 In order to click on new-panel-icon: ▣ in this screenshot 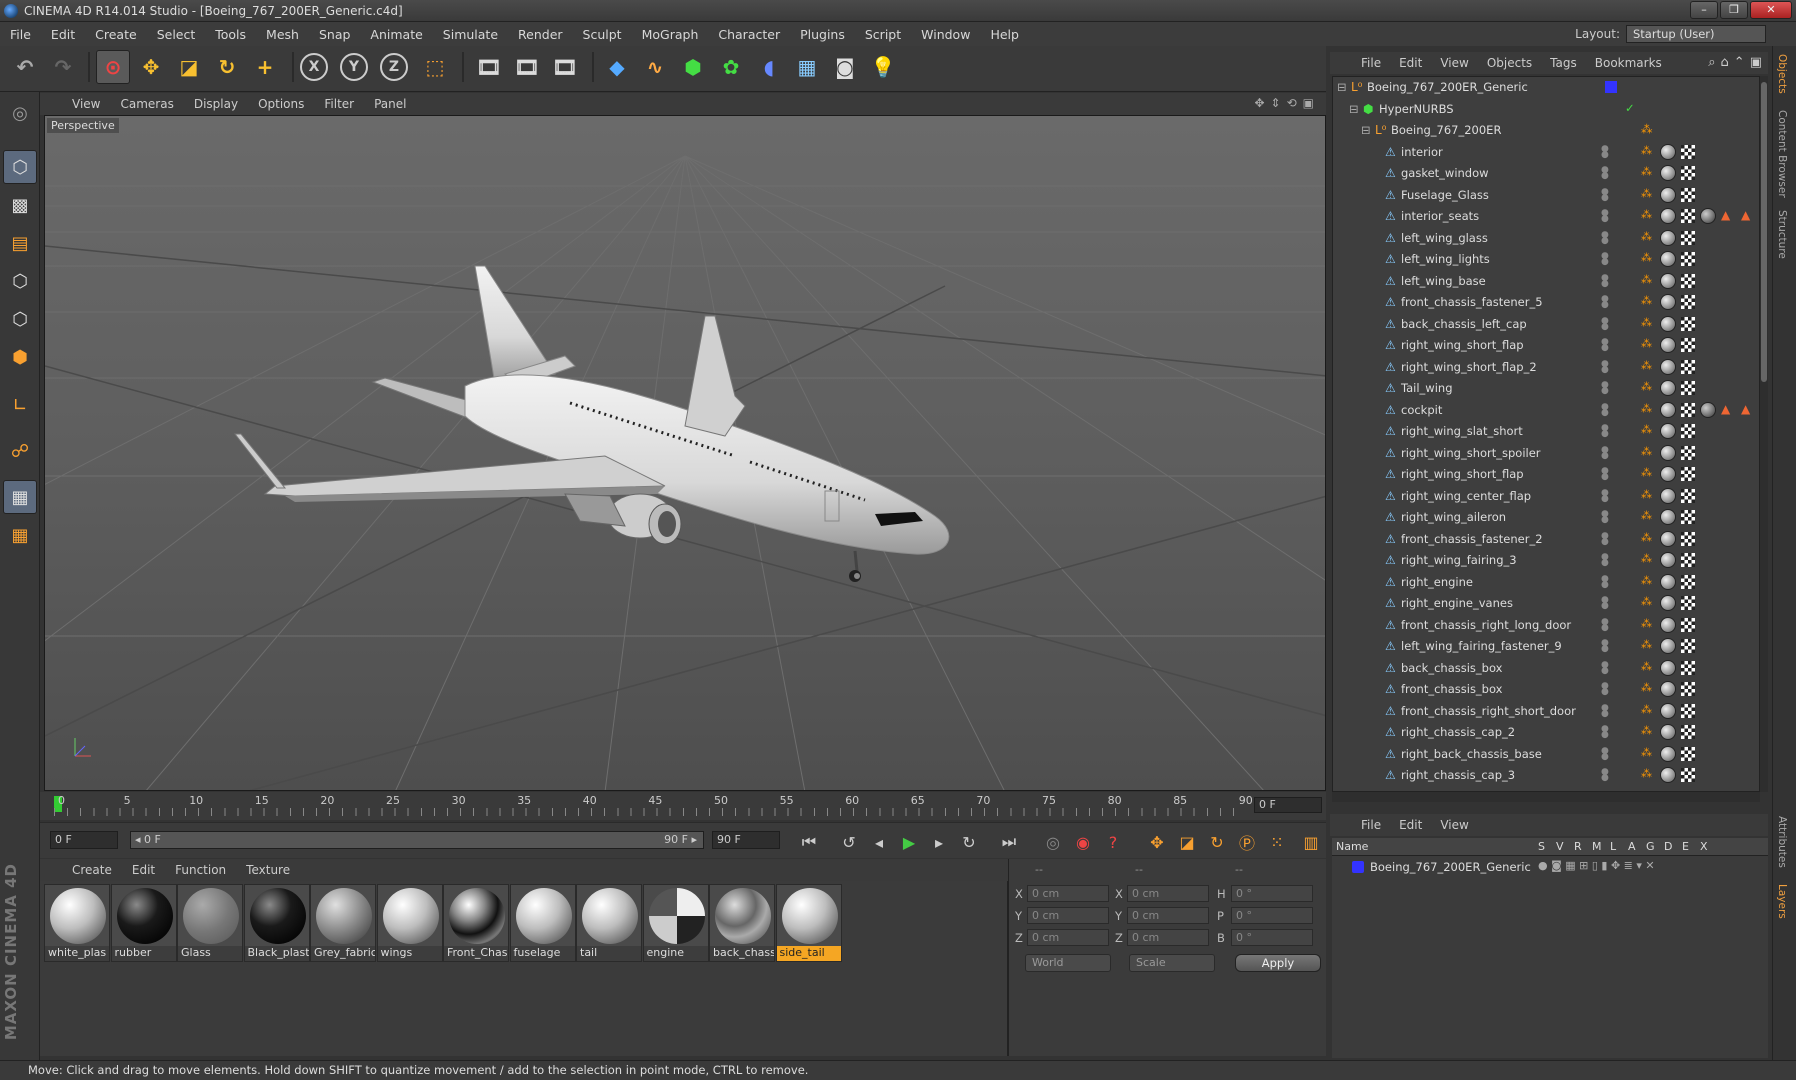, I will do `click(1756, 62)`.